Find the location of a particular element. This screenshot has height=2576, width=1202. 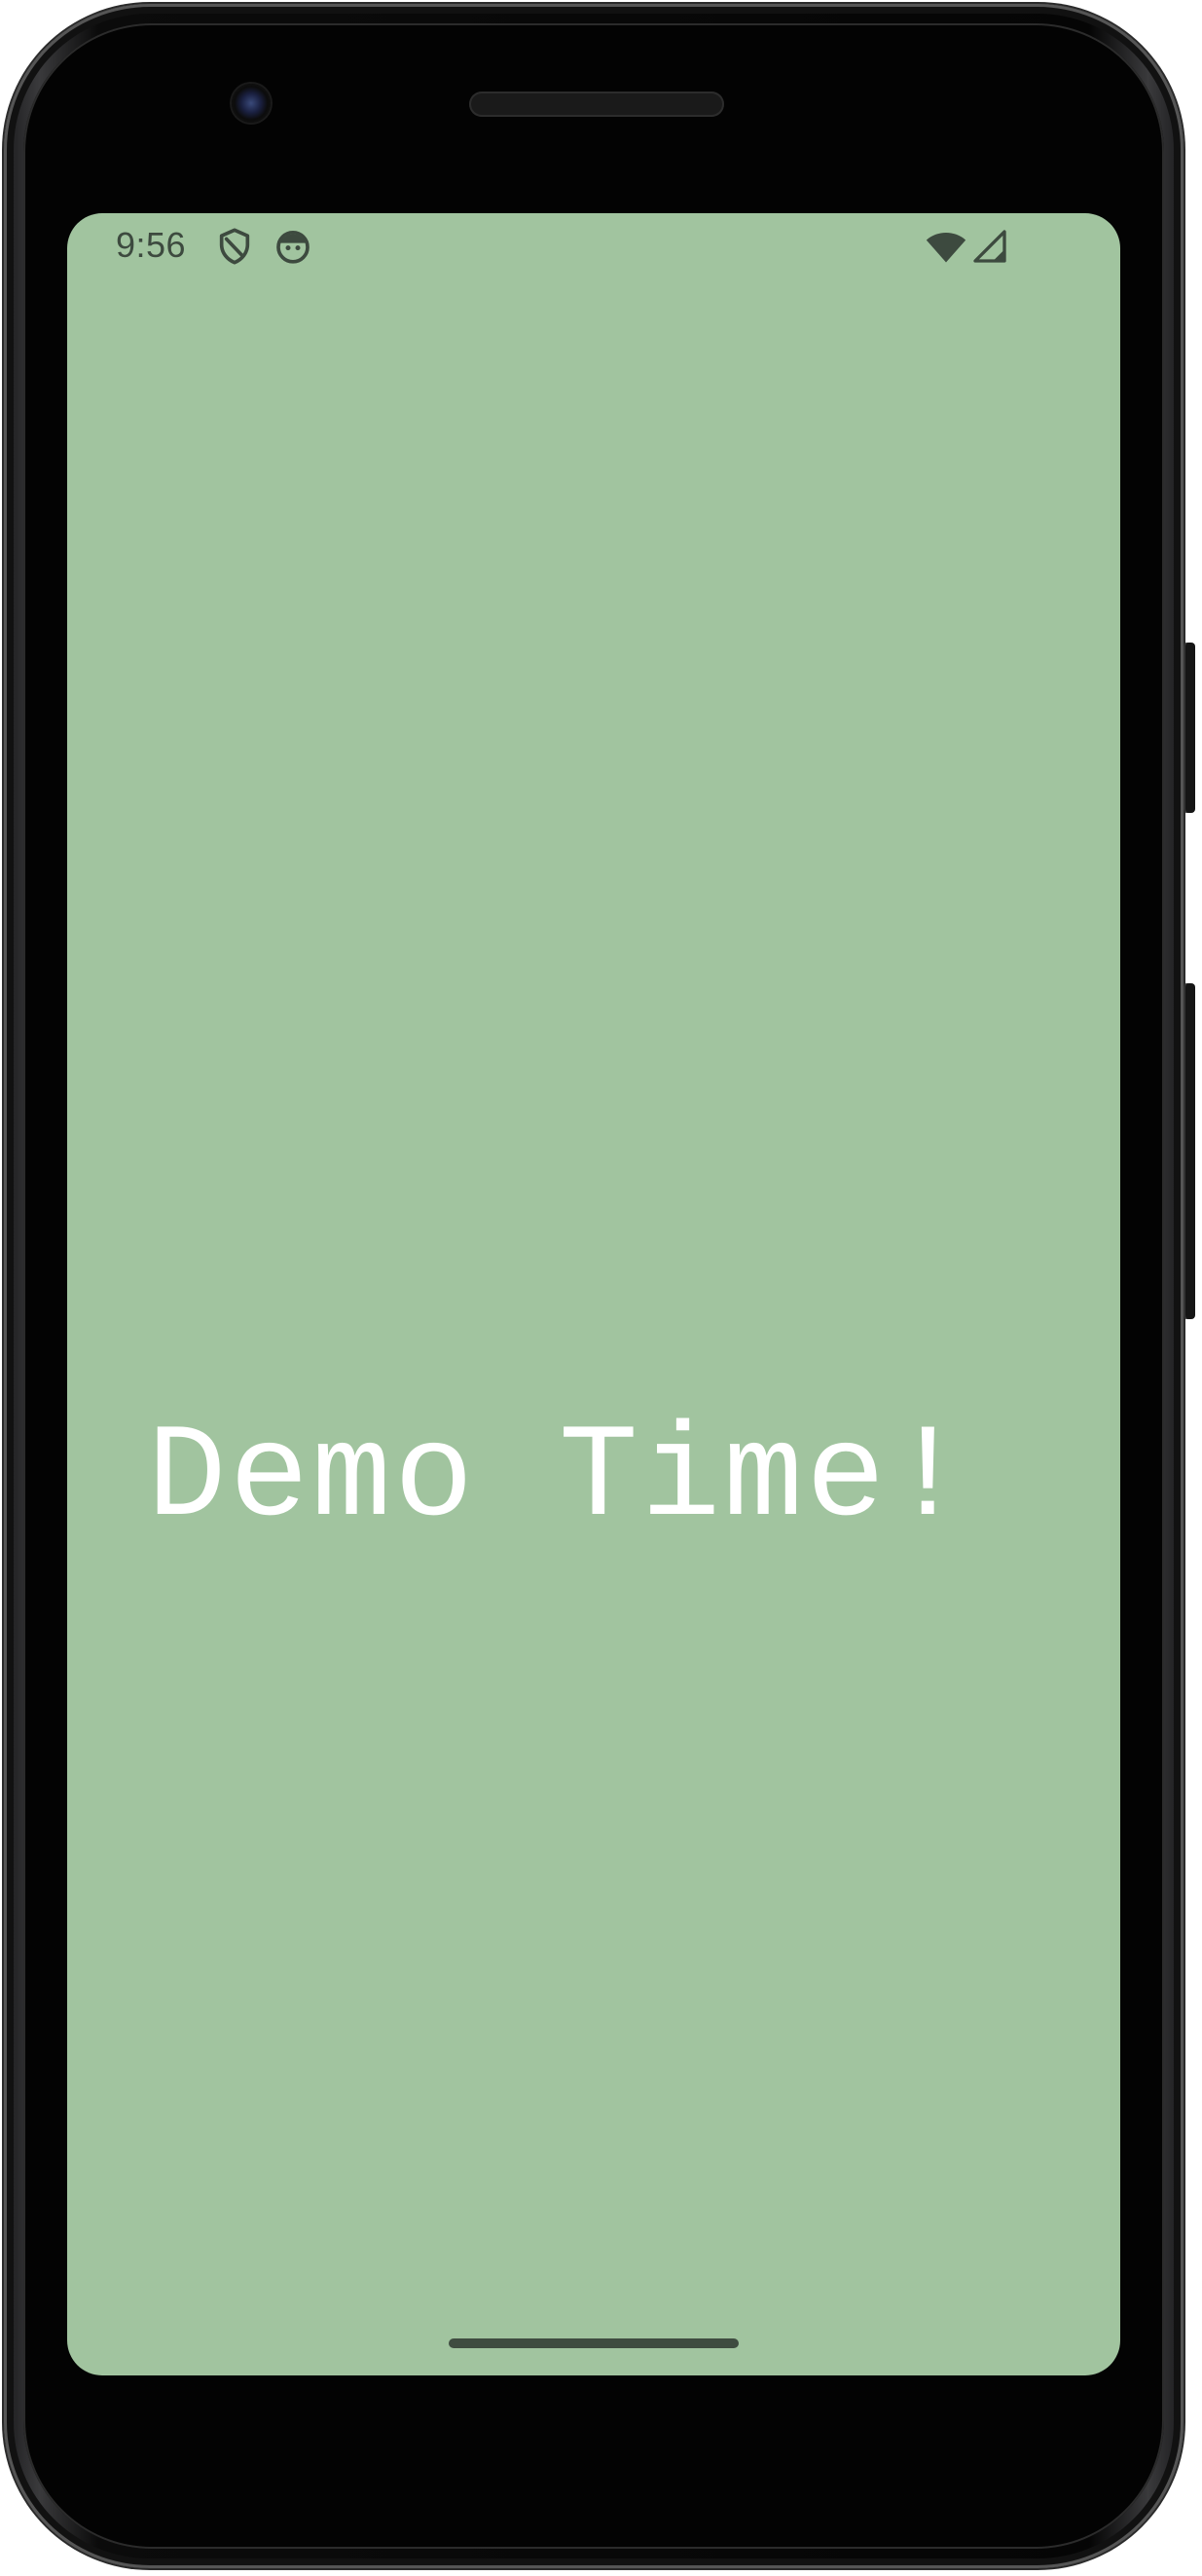

headline-text: Demo Time! is located at coordinates (559, 1479).